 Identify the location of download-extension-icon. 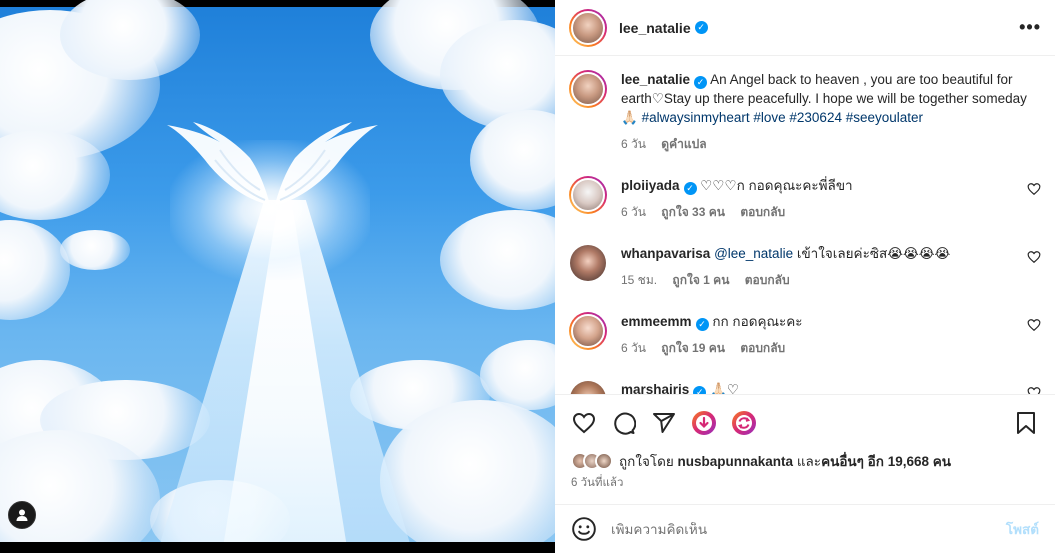
(704, 423).